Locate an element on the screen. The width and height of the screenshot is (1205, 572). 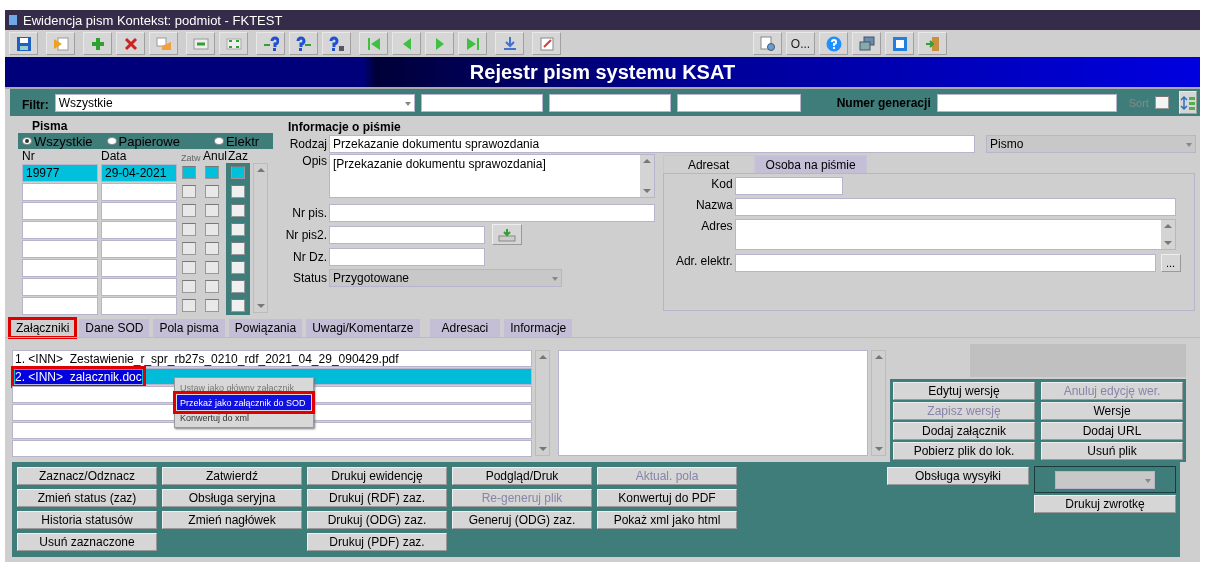
field-label: Rodzaj is located at coordinates (307, 143).